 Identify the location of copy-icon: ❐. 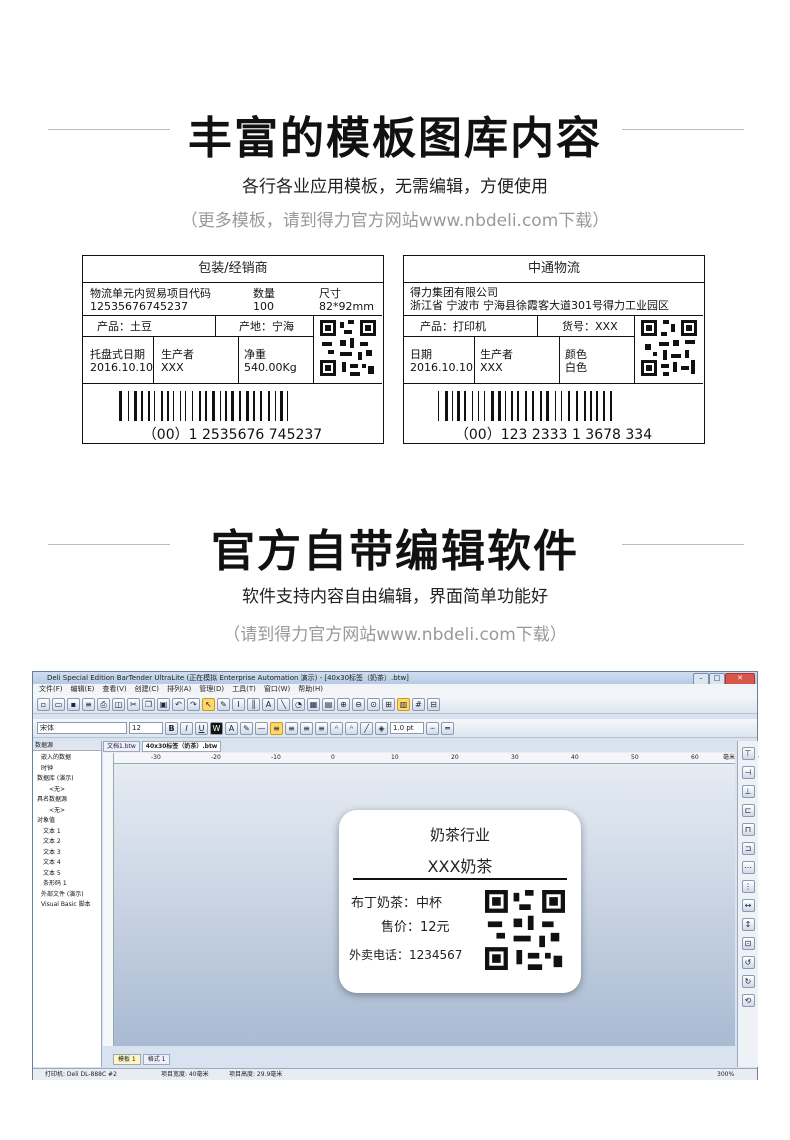
(148, 704).